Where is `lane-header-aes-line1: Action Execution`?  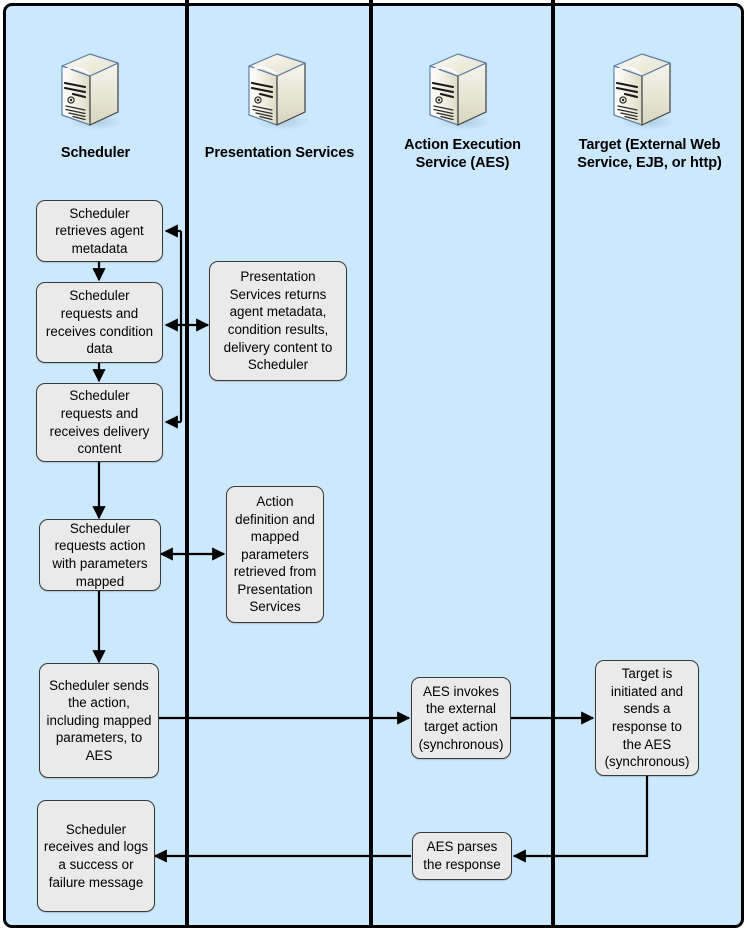 lane-header-aes-line1: Action Execution is located at coordinates (462, 145).